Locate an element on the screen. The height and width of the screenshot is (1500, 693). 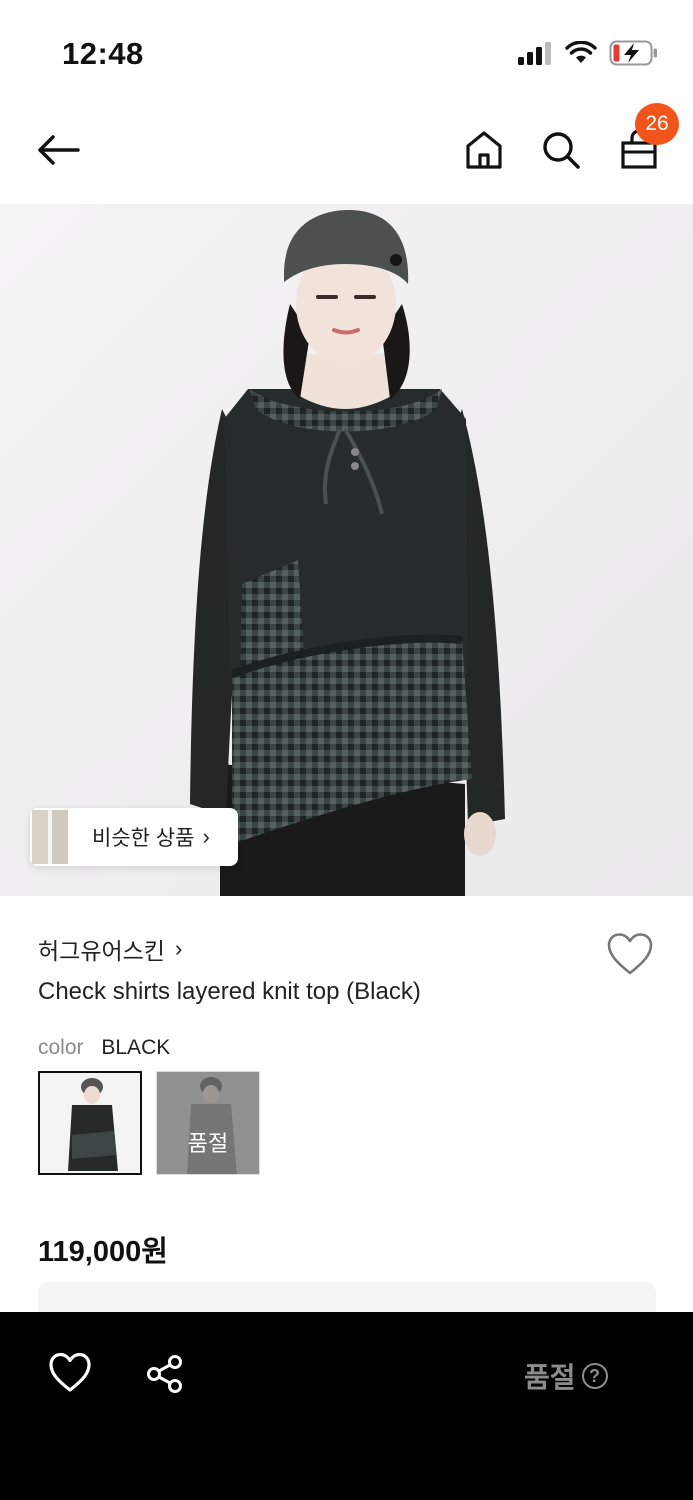
search-icon is located at coordinates (561, 150).